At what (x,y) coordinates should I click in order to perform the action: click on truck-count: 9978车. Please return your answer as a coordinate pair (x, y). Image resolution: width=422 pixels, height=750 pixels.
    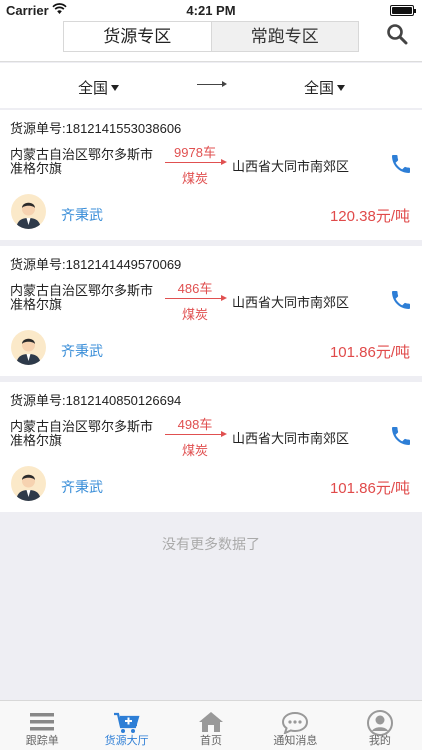
    Looking at the image, I should click on (195, 152).